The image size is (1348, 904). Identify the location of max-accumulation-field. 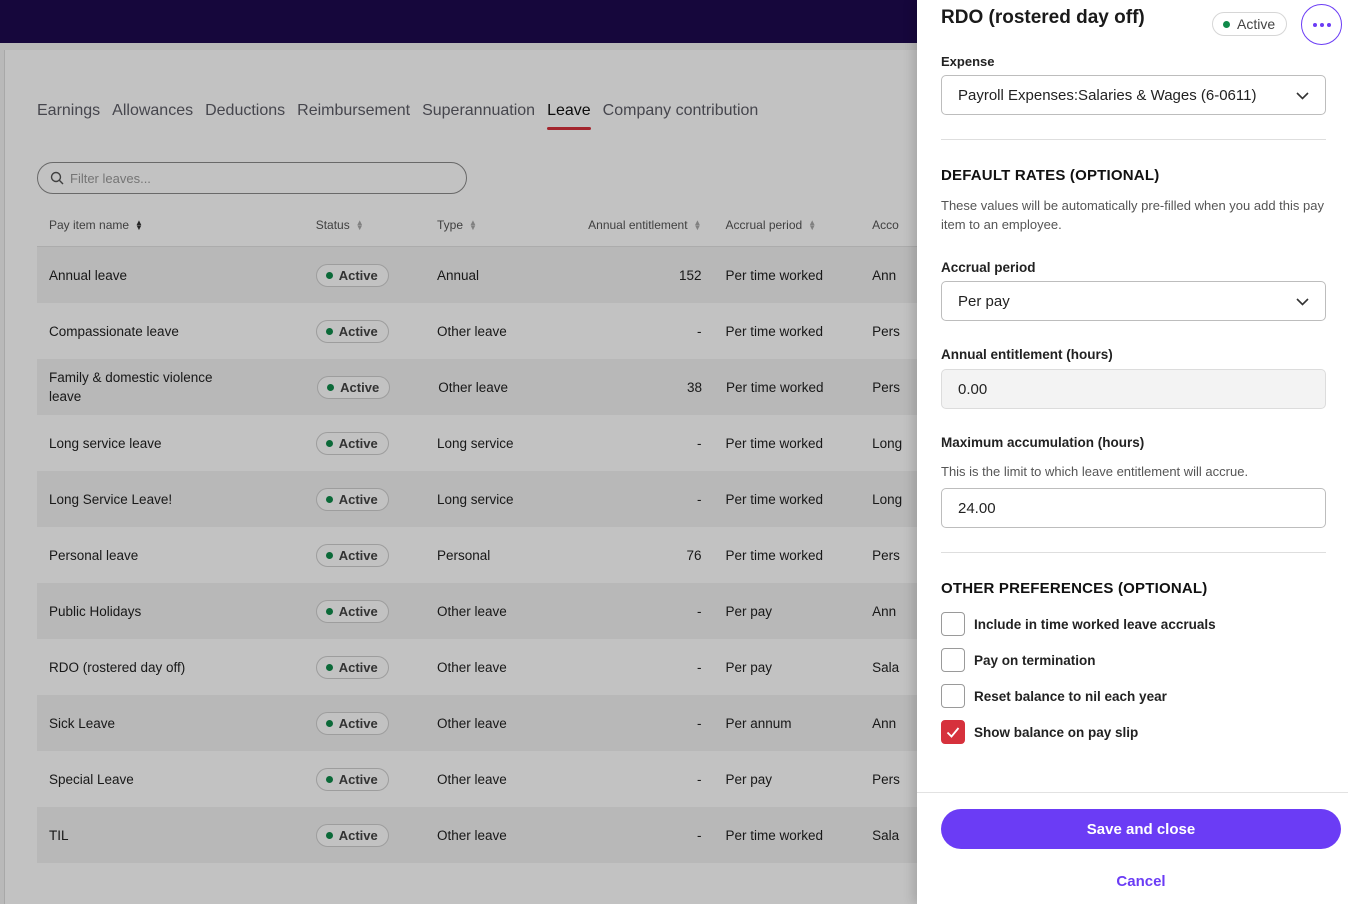
(1133, 508).